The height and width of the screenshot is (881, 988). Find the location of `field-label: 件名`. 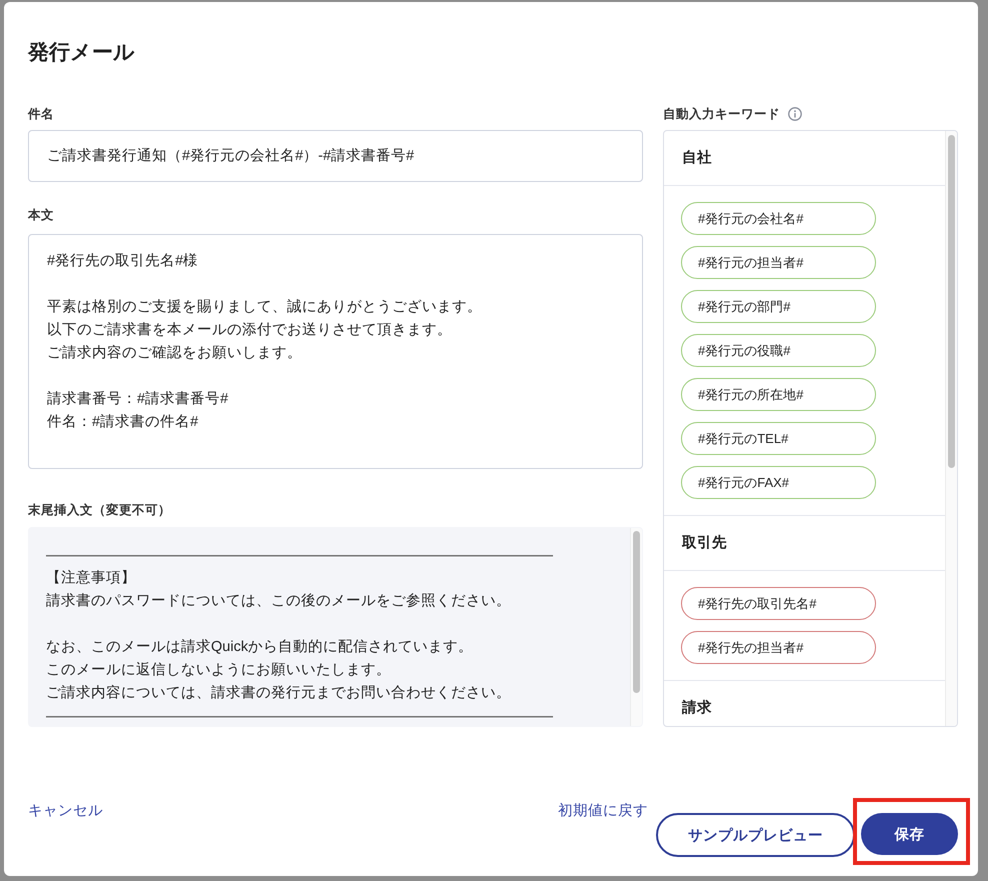

field-label: 件名 is located at coordinates (41, 114).